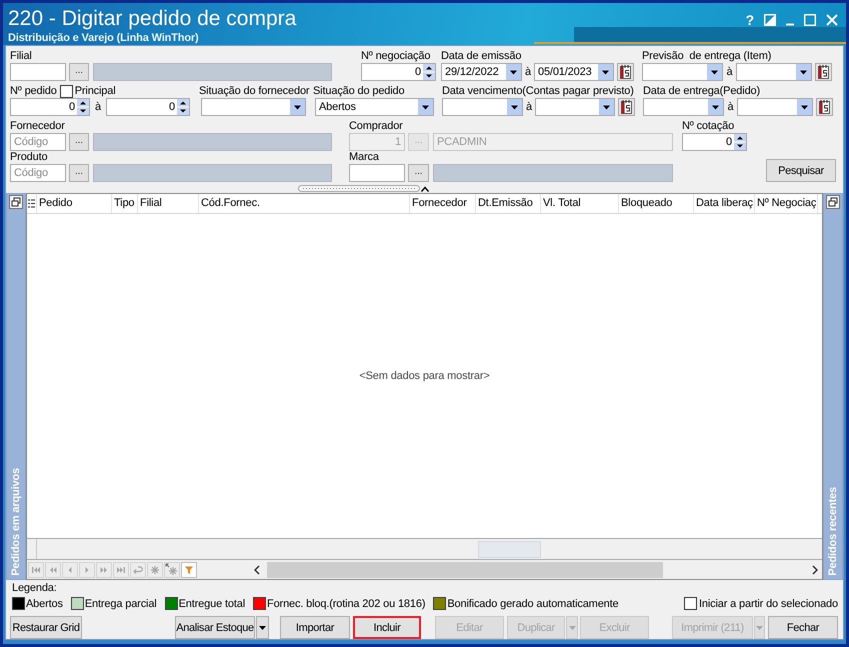  I want to click on field-label: Comprador, so click(376, 126).